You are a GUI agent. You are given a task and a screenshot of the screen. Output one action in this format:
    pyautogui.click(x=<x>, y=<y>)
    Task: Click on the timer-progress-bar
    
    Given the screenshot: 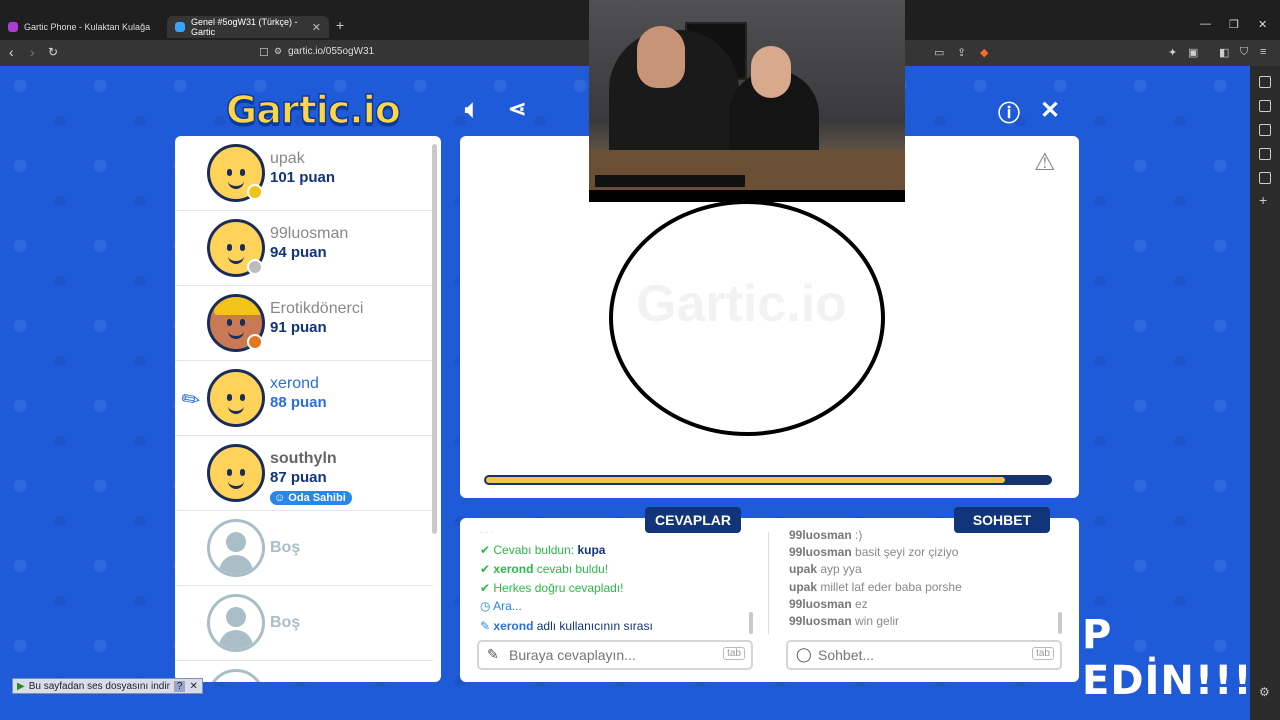 What is the action you would take?
    pyautogui.click(x=768, y=480)
    